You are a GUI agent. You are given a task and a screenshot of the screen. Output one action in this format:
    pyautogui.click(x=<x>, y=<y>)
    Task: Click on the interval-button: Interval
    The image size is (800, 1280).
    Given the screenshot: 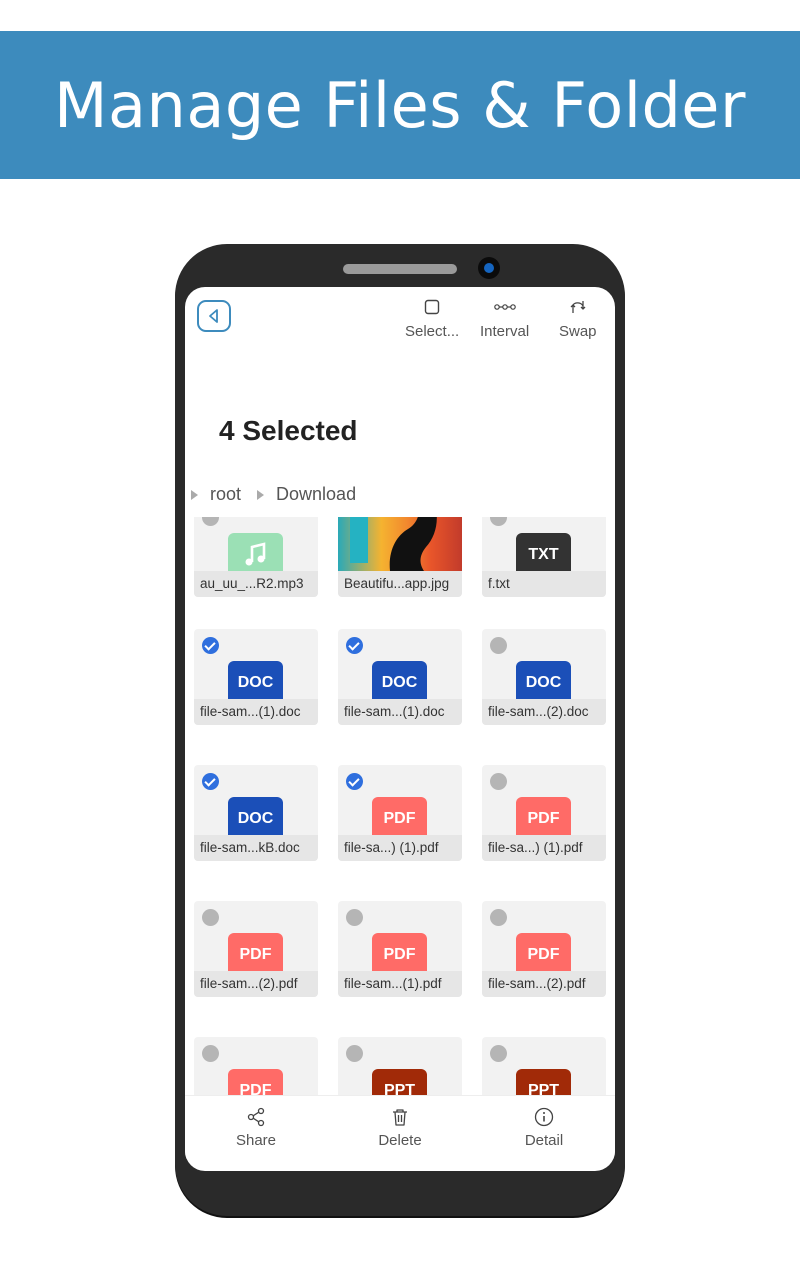 What is the action you would take?
    pyautogui.click(x=504, y=318)
    